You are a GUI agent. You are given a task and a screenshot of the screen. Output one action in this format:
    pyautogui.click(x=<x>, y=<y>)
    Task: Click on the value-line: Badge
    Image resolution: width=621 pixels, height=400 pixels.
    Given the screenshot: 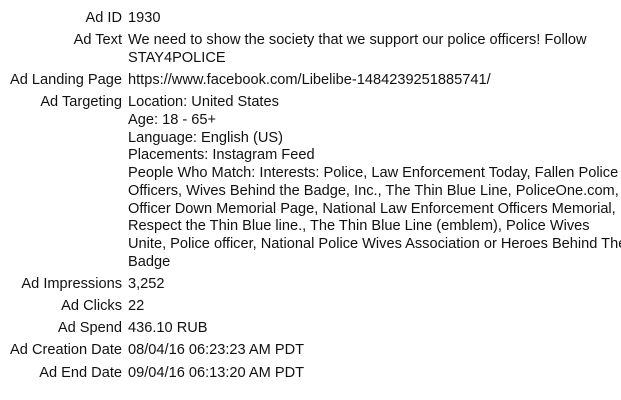 What is the action you would take?
    pyautogui.click(x=149, y=261)
    